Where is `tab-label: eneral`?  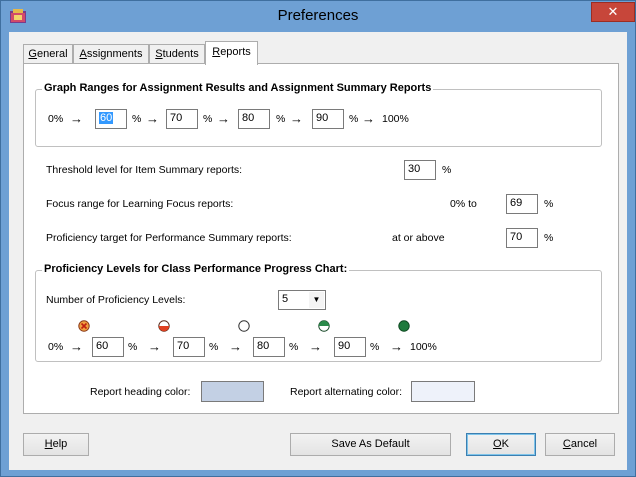 tab-label: eneral is located at coordinates (52, 54).